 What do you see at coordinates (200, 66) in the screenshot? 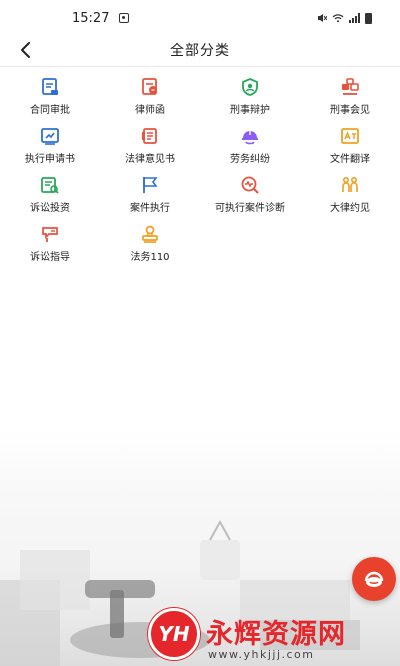
I see `header-divider` at bounding box center [200, 66].